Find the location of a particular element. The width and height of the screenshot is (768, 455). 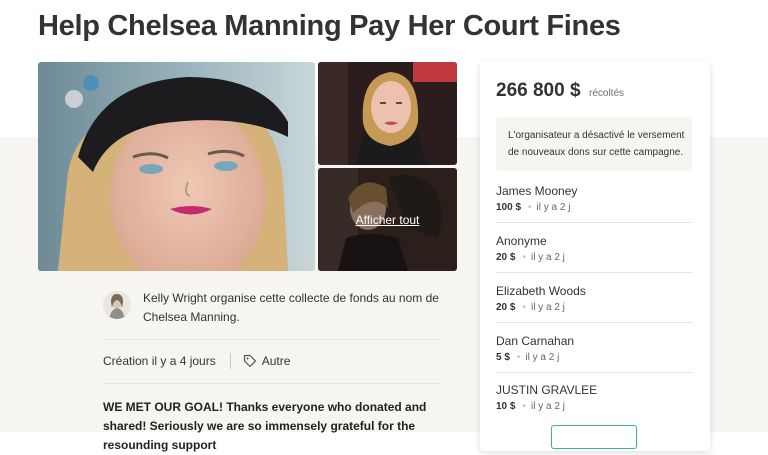

campaign-meta: Création il y a 4 jours Autre is located at coordinates (273, 361).